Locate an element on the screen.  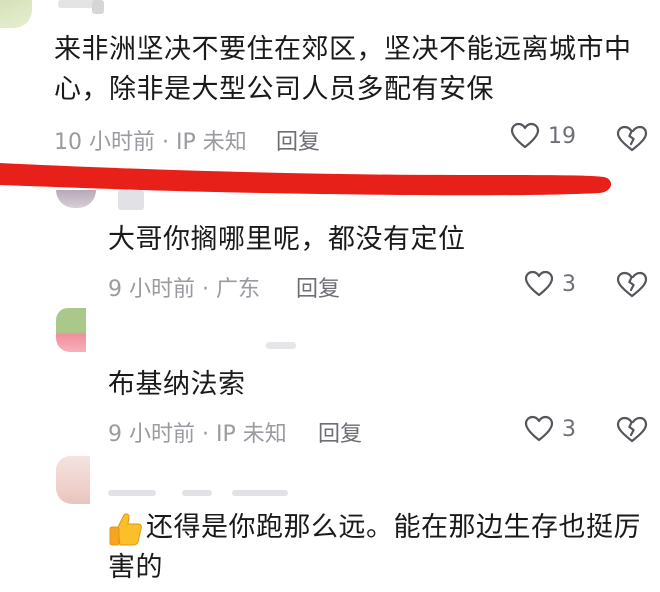
comment-meta: 9 小时前 · 广东 is located at coordinates (184, 289).